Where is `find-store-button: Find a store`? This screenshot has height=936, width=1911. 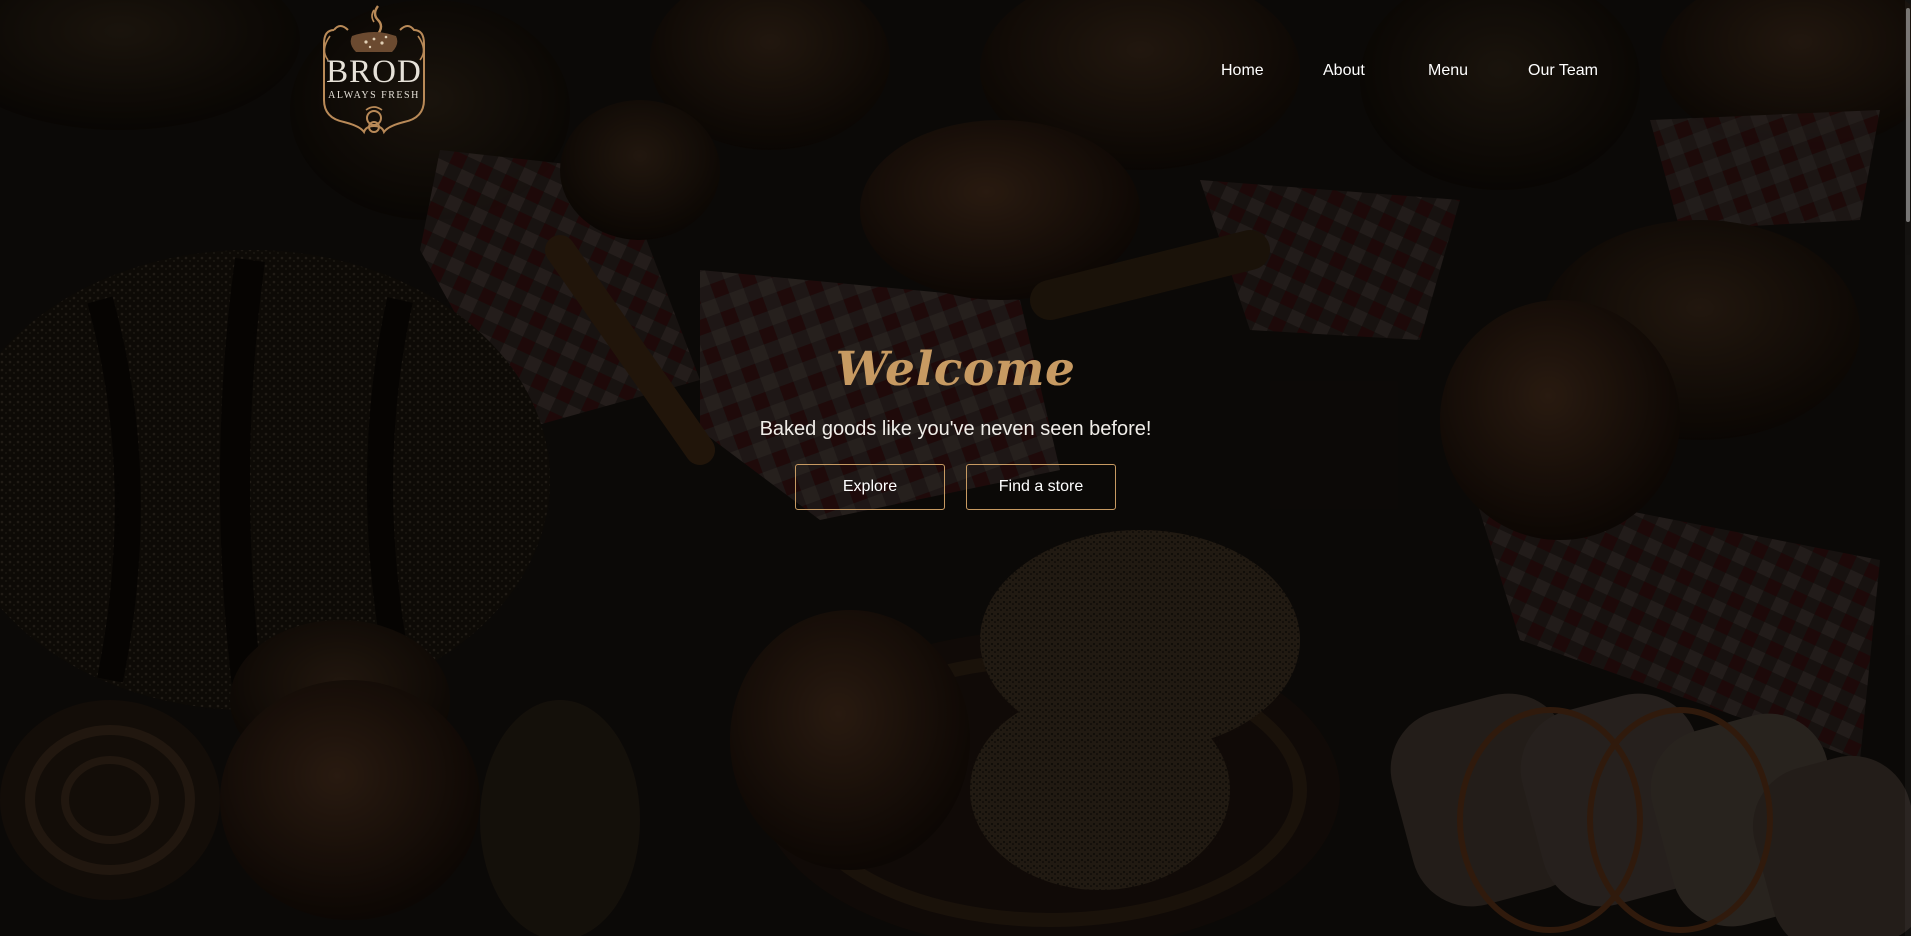 find-store-button: Find a store is located at coordinates (1041, 487).